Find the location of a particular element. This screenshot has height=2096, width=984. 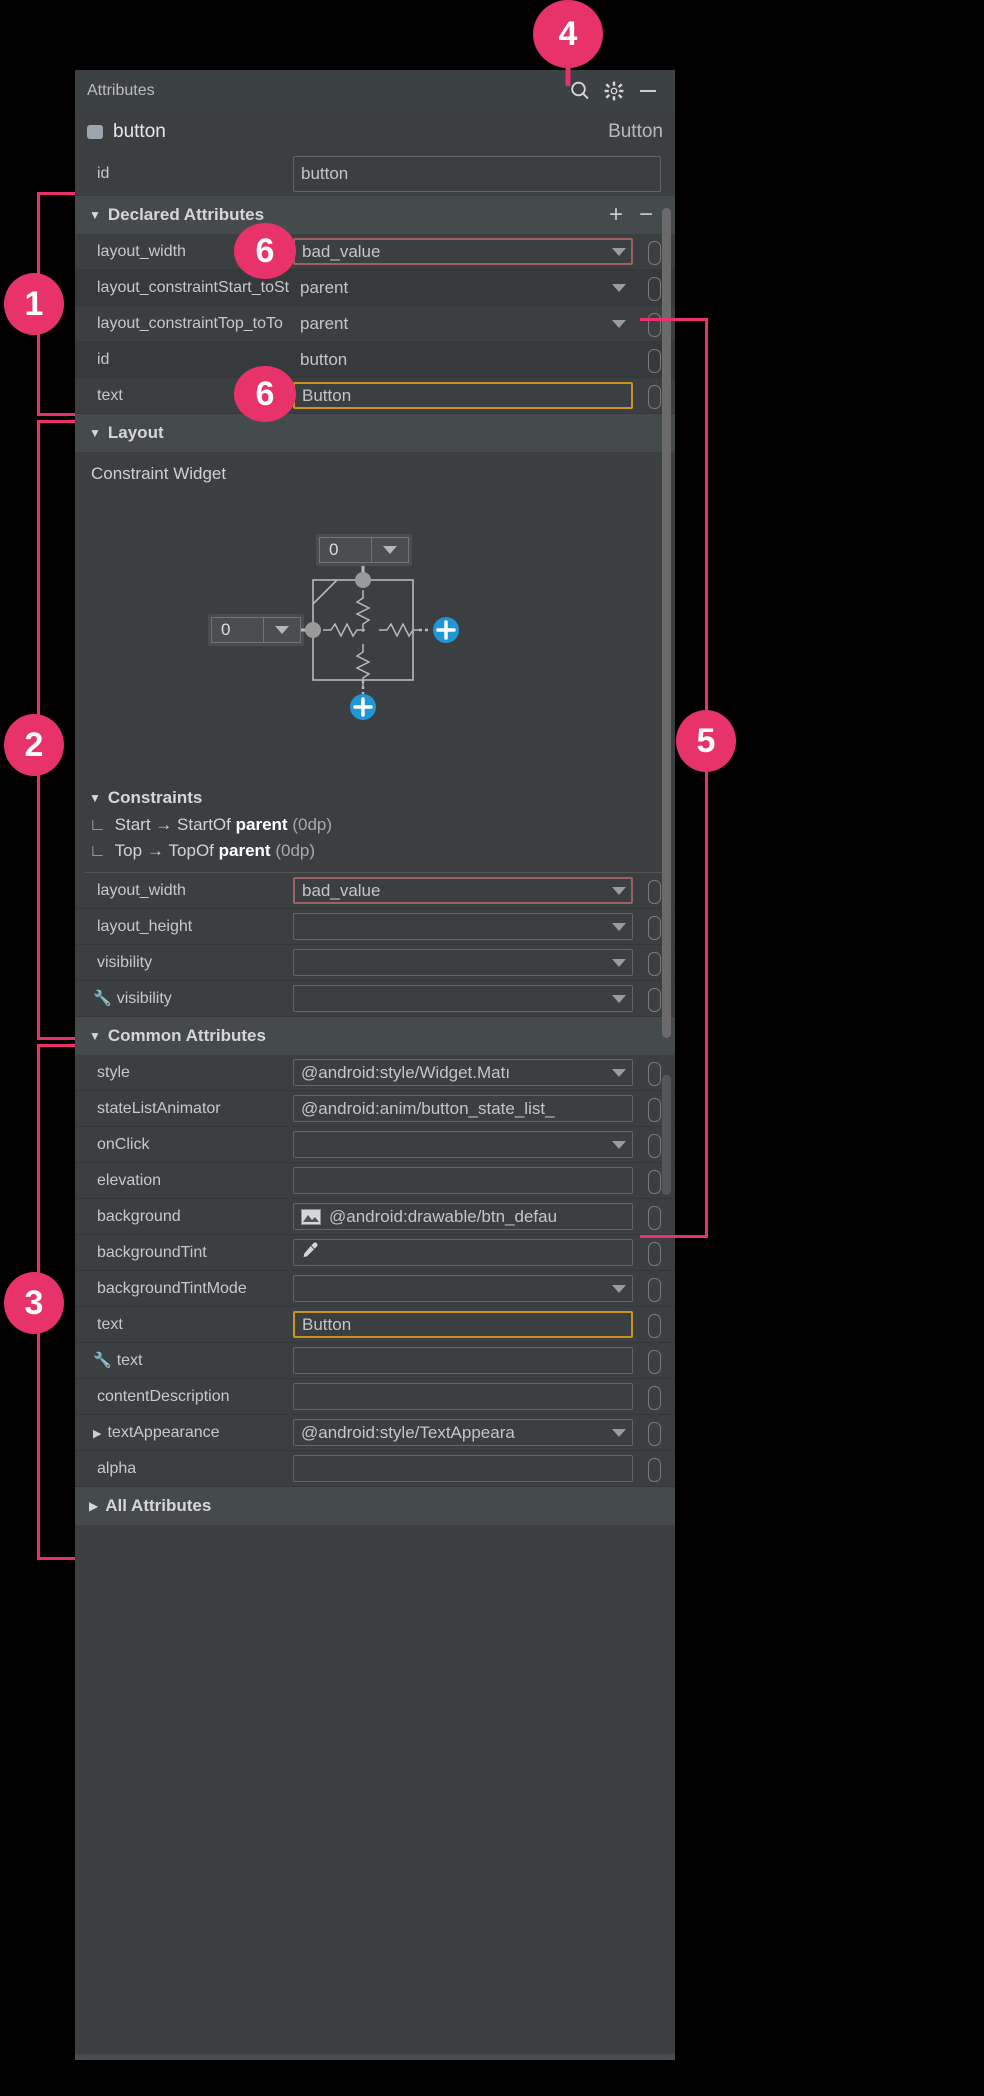

row-label: 🔧 text is located at coordinates (182, 1360).